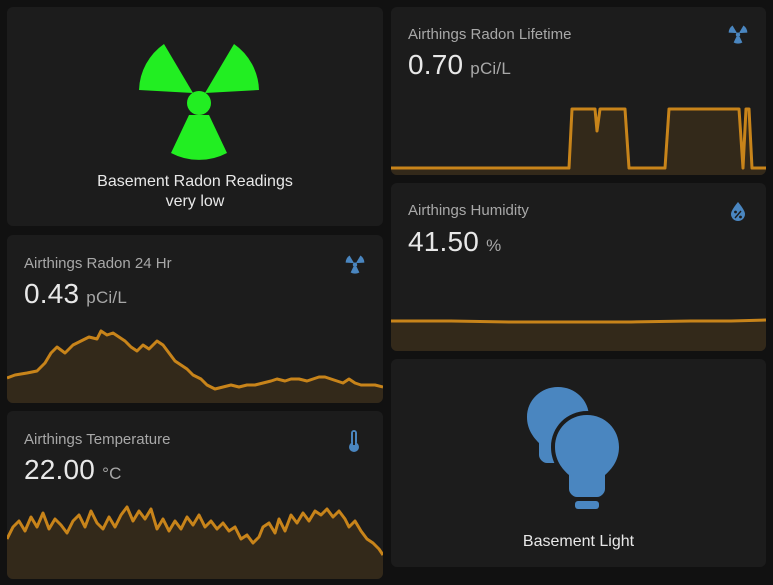 Image resolution: width=773 pixels, height=585 pixels. Describe the element at coordinates (354, 441) in the screenshot. I see `thermometer-icon` at that location.